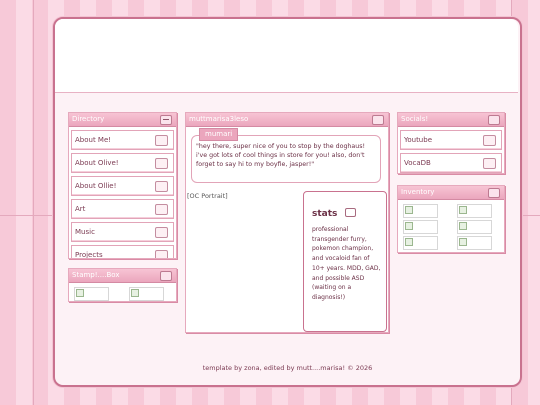 The image size is (540, 405). I want to click on main-header: muttmarisa3leso, so click(287, 120).